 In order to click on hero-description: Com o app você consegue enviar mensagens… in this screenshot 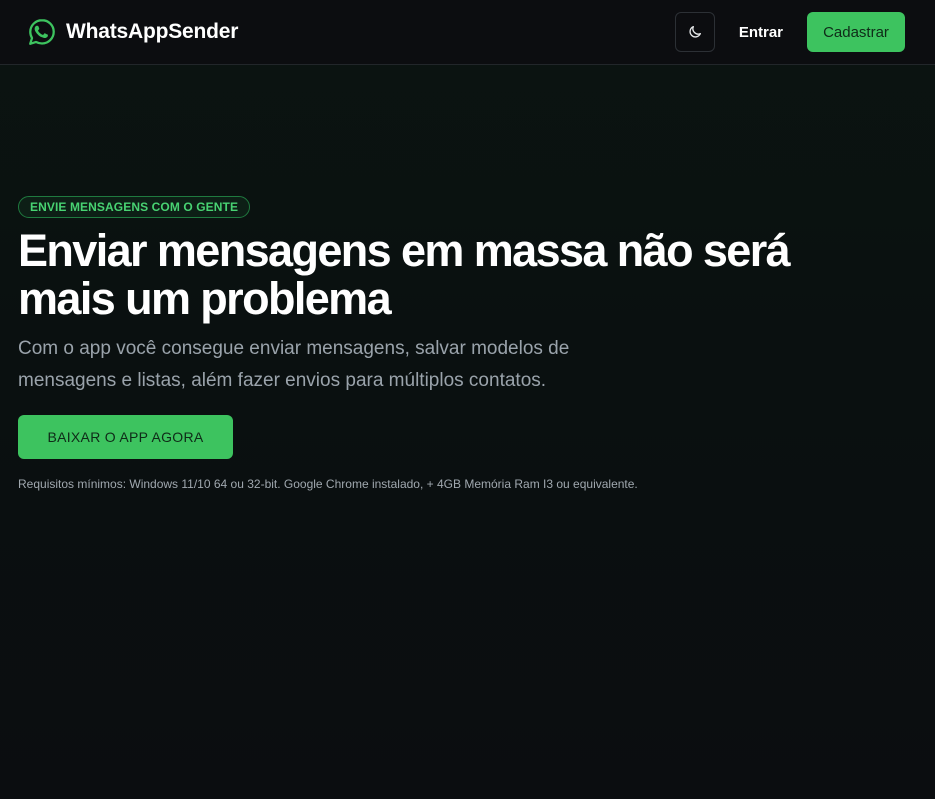, I will do `click(294, 364)`.